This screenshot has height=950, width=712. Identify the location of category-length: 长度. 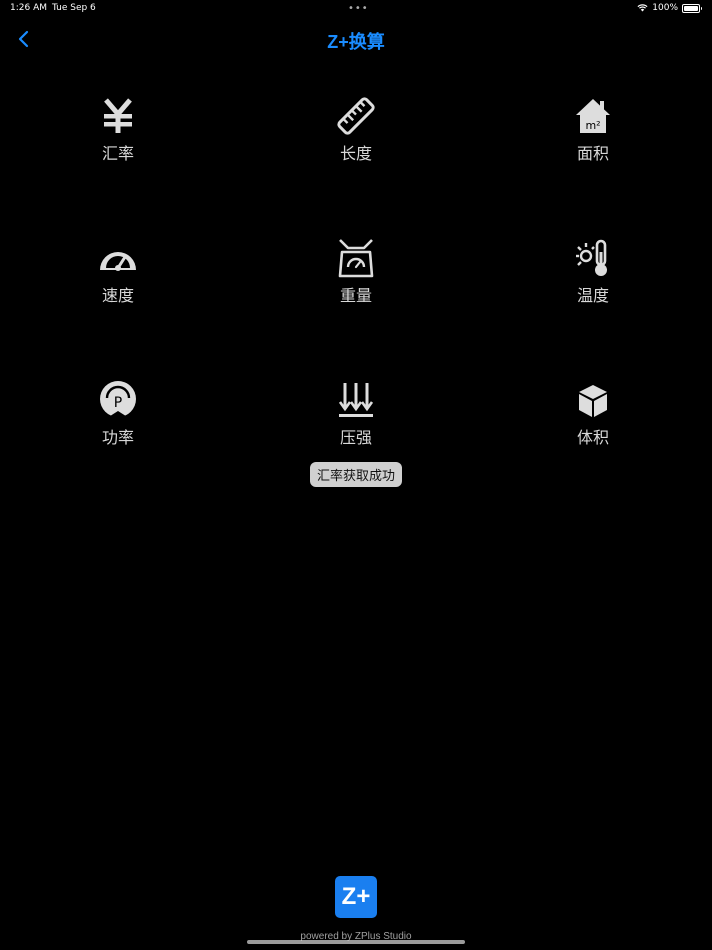
(356, 130).